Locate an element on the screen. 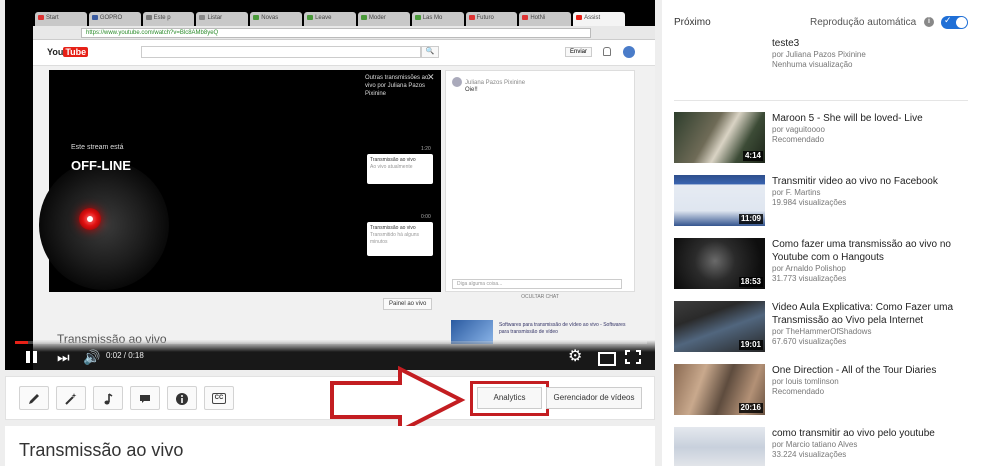 The width and height of the screenshot is (984, 466). speech-bubble-icon is located at coordinates (145, 397).